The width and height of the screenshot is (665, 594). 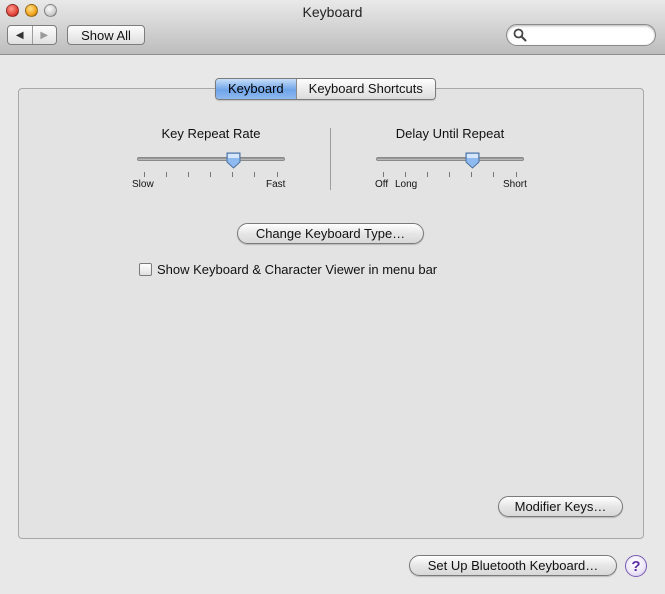 I want to click on tab-keyboard-shortcuts: Keyboard Shortcuts, so click(x=365, y=89).